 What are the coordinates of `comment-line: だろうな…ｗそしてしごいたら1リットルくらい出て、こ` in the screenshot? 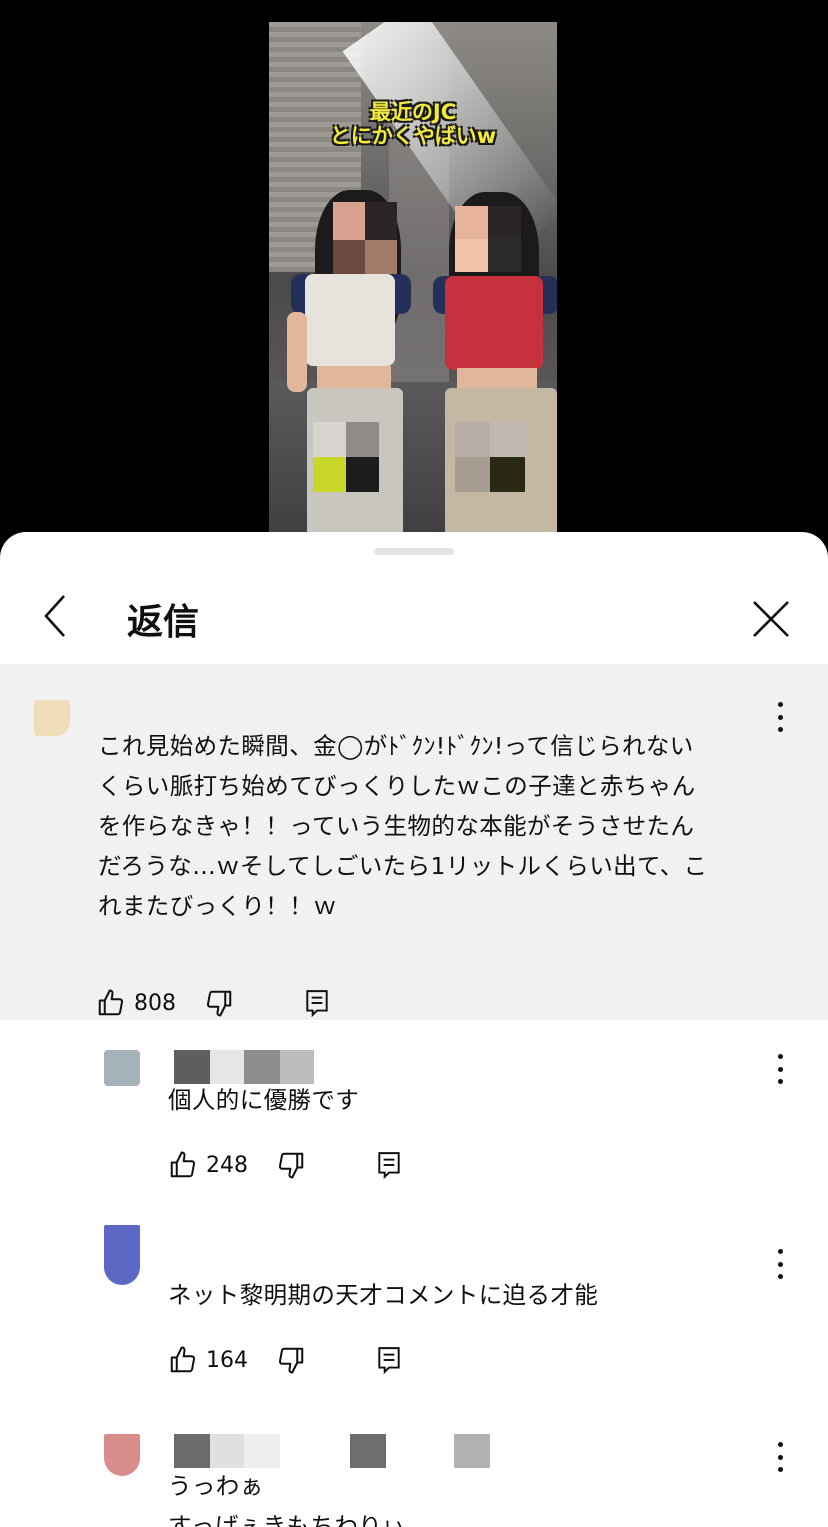 It's located at (403, 866).